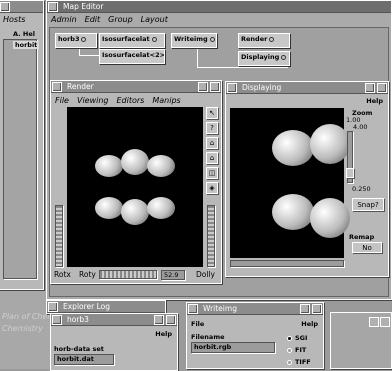 This screenshot has height=371, width=392. I want to click on format-label-fit: FIT, so click(301, 350).